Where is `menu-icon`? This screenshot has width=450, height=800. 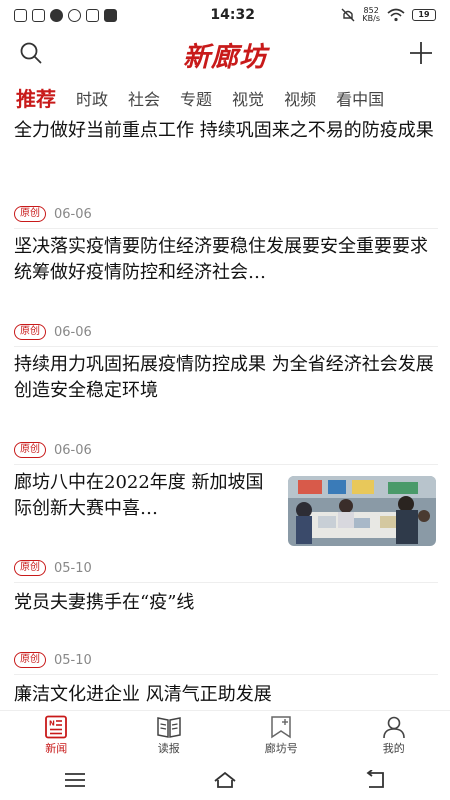 menu-icon is located at coordinates (75, 780).